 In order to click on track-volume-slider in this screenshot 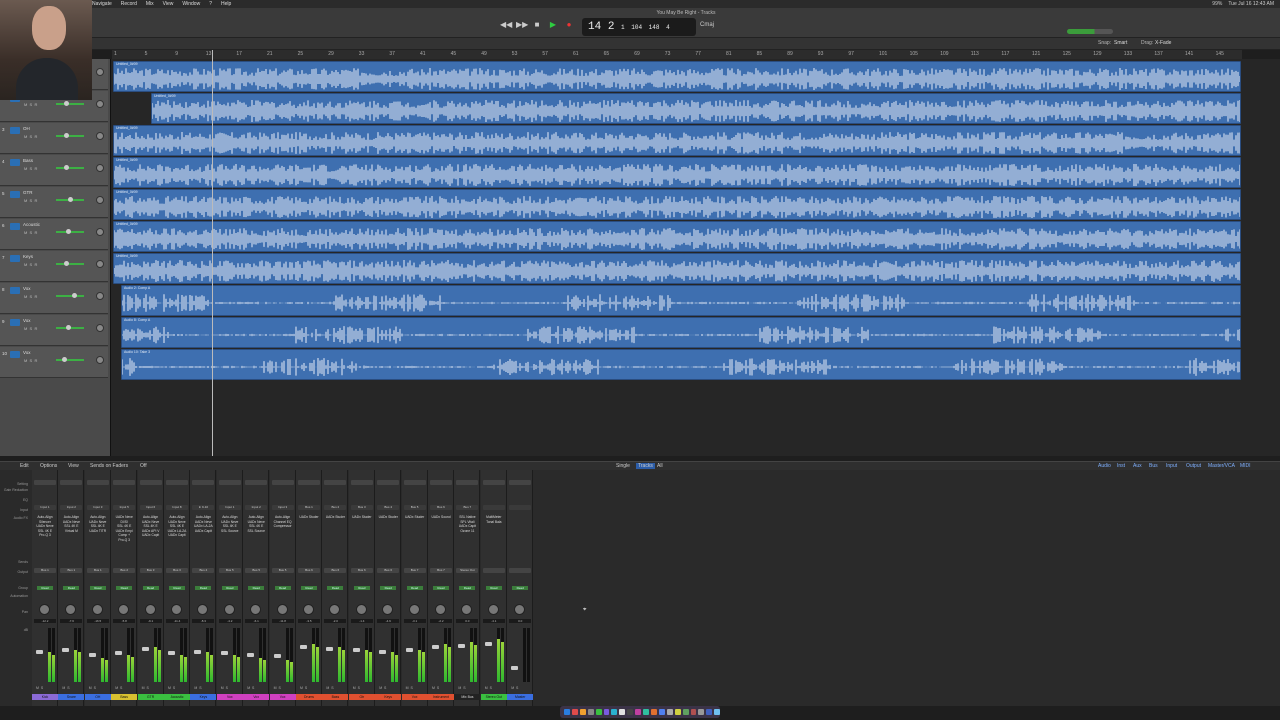, I will do `click(70, 360)`.